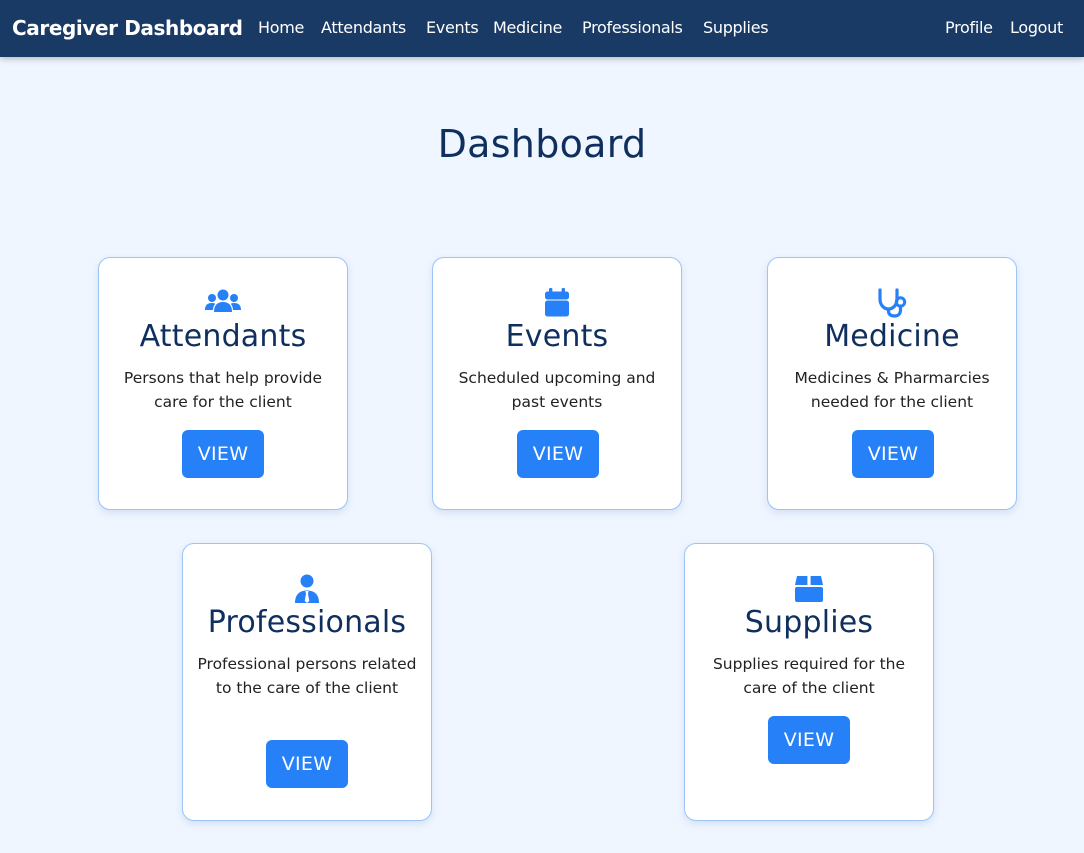  Describe the element at coordinates (307, 589) in the screenshot. I see `user-tie-icon` at that location.